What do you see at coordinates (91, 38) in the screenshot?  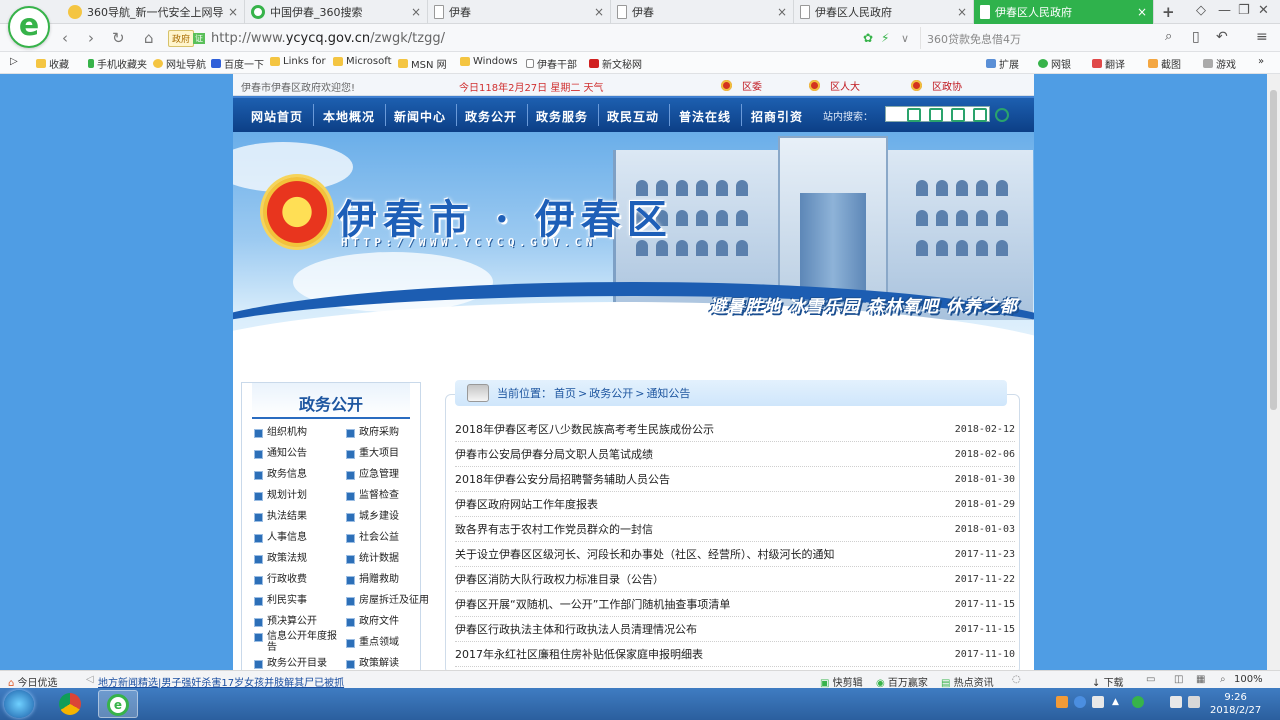 I see `forward-icon: ›` at bounding box center [91, 38].